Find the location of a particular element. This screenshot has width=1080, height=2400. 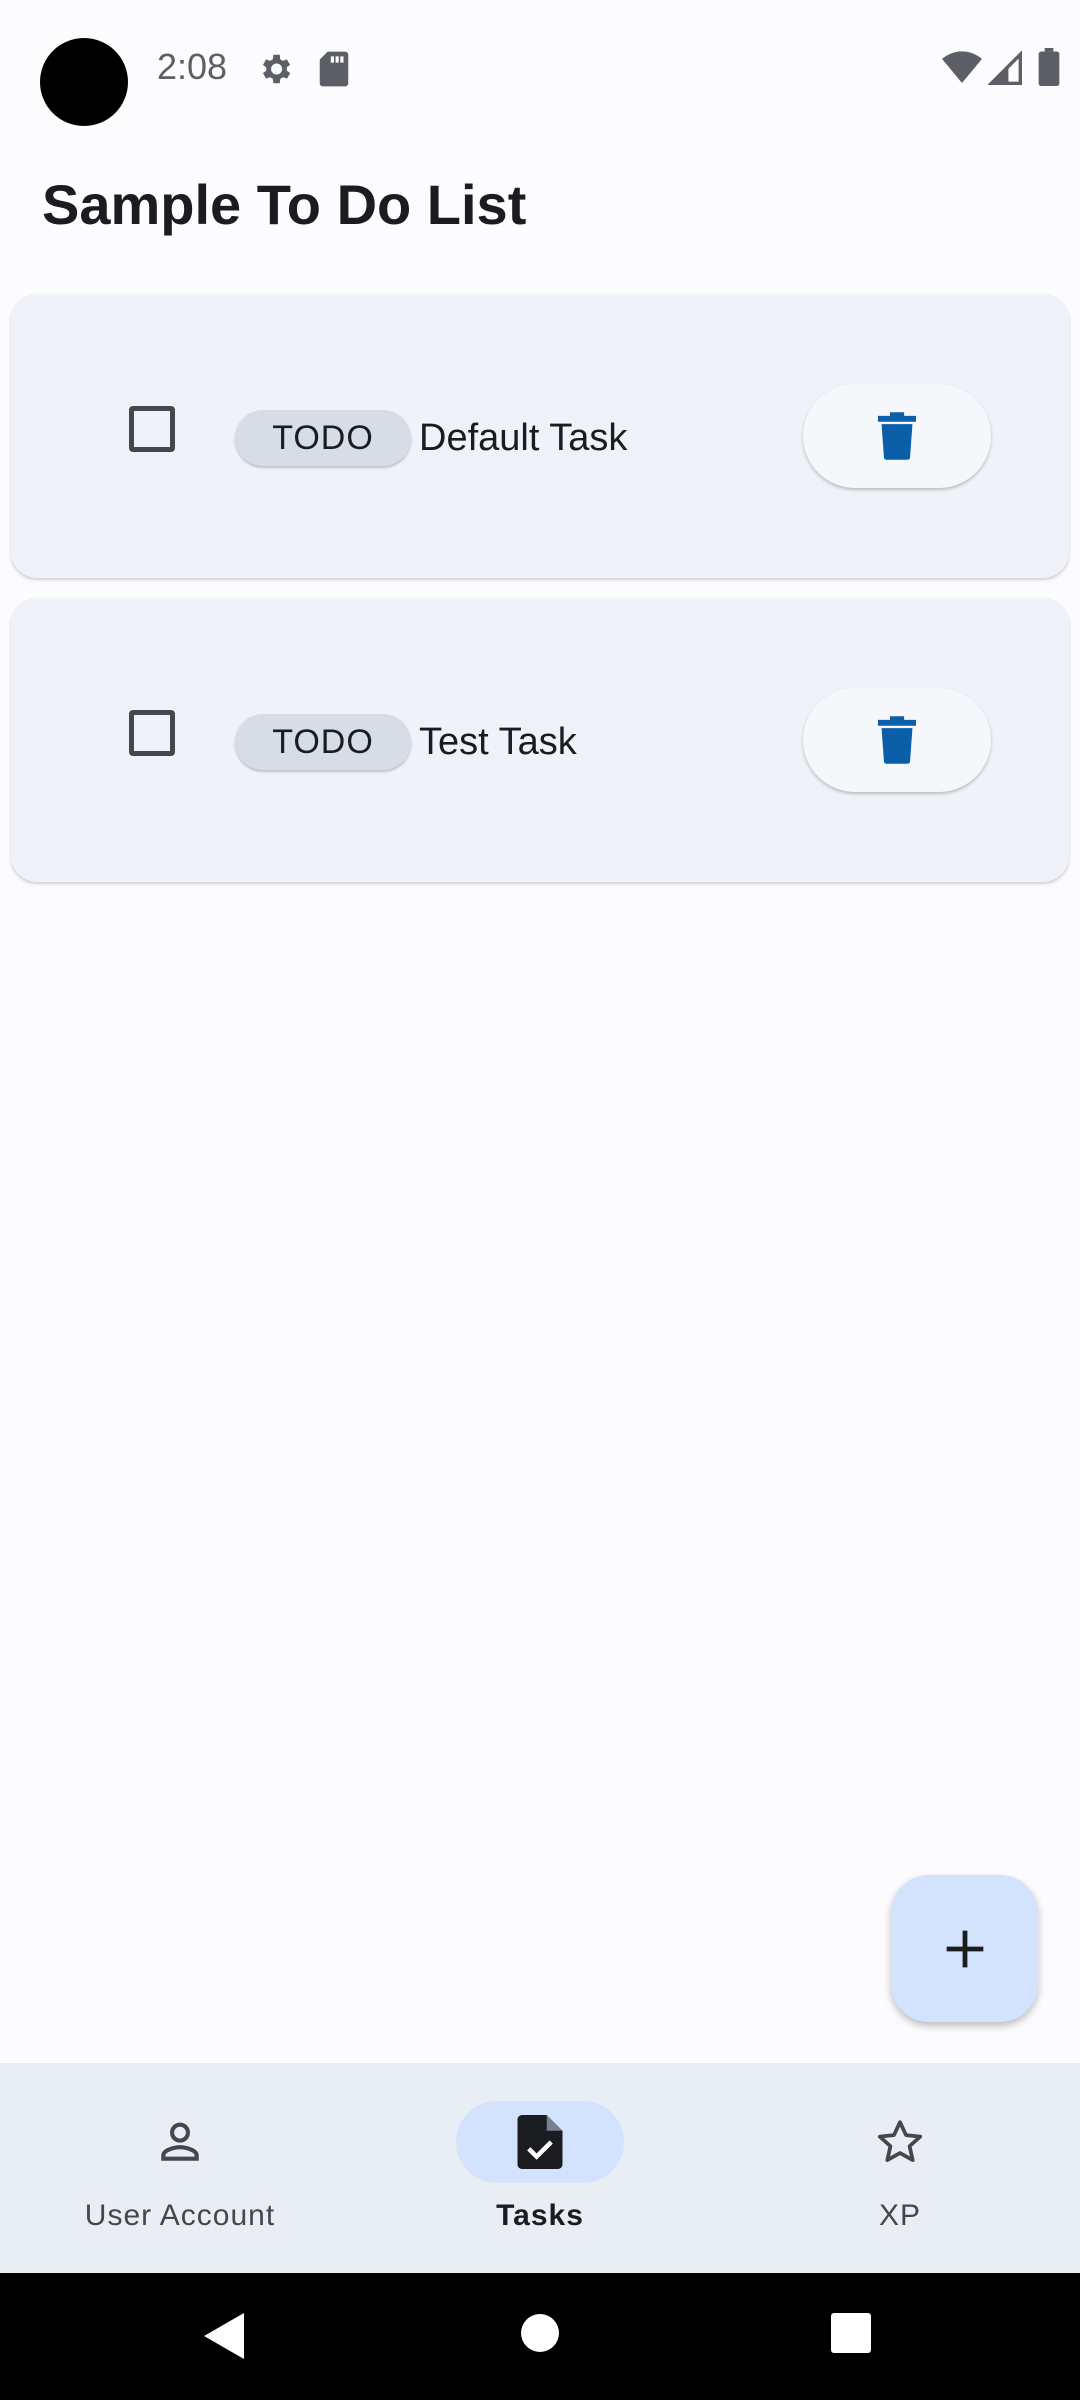

home-icon is located at coordinates (540, 2333).